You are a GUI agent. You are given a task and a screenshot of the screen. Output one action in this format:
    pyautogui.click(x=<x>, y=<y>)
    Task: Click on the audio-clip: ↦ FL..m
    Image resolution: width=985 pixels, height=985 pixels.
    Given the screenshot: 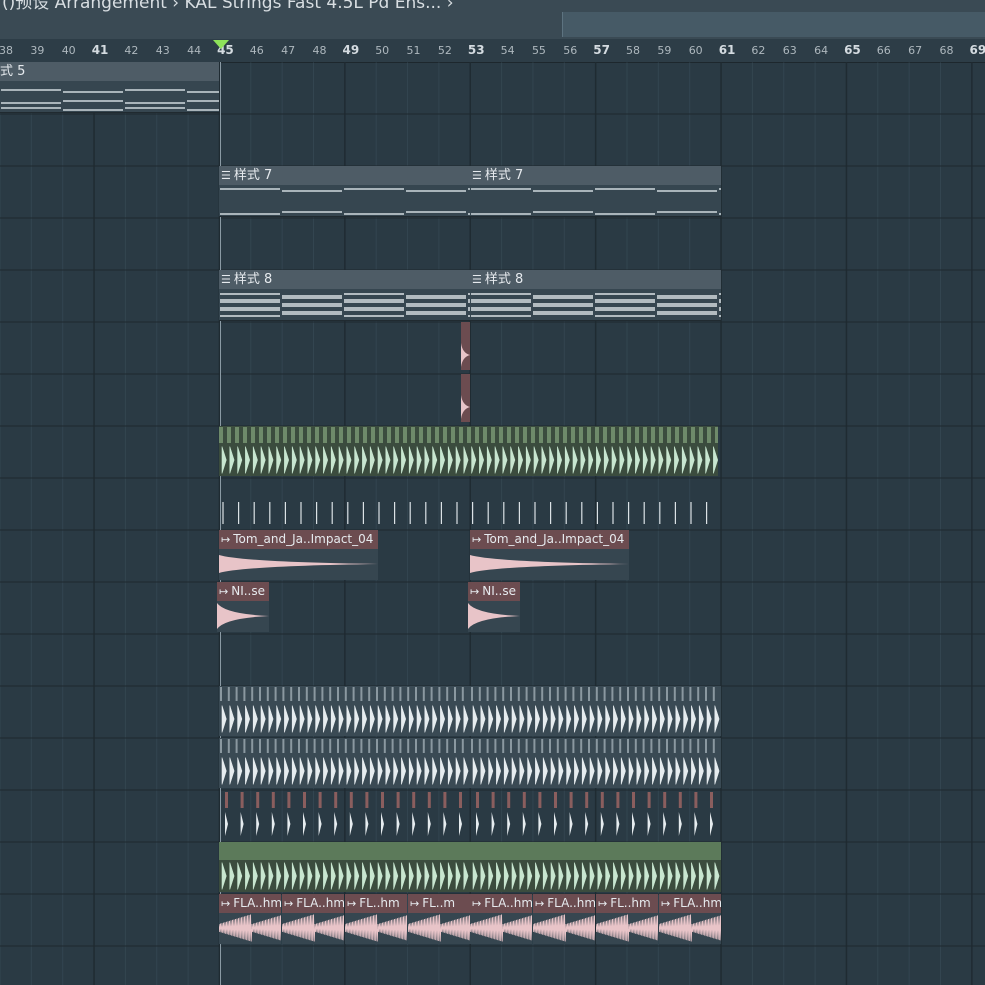 What is the action you would take?
    pyautogui.click(x=439, y=919)
    